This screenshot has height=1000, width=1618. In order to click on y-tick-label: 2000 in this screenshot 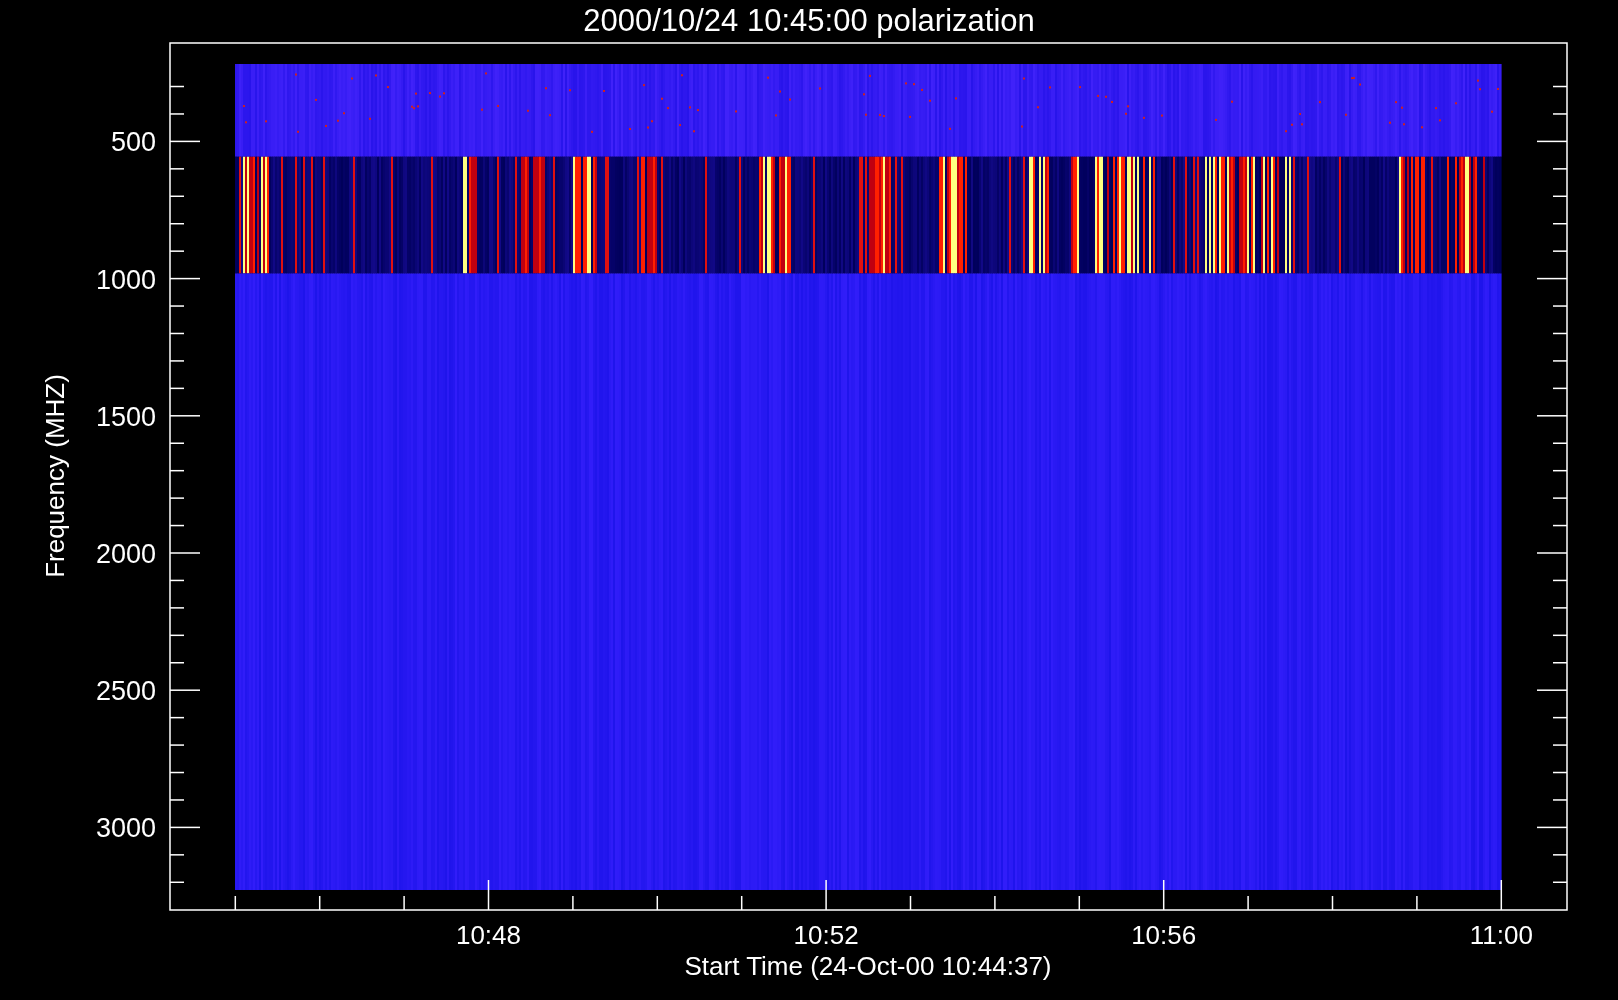, I will do `click(125, 554)`.